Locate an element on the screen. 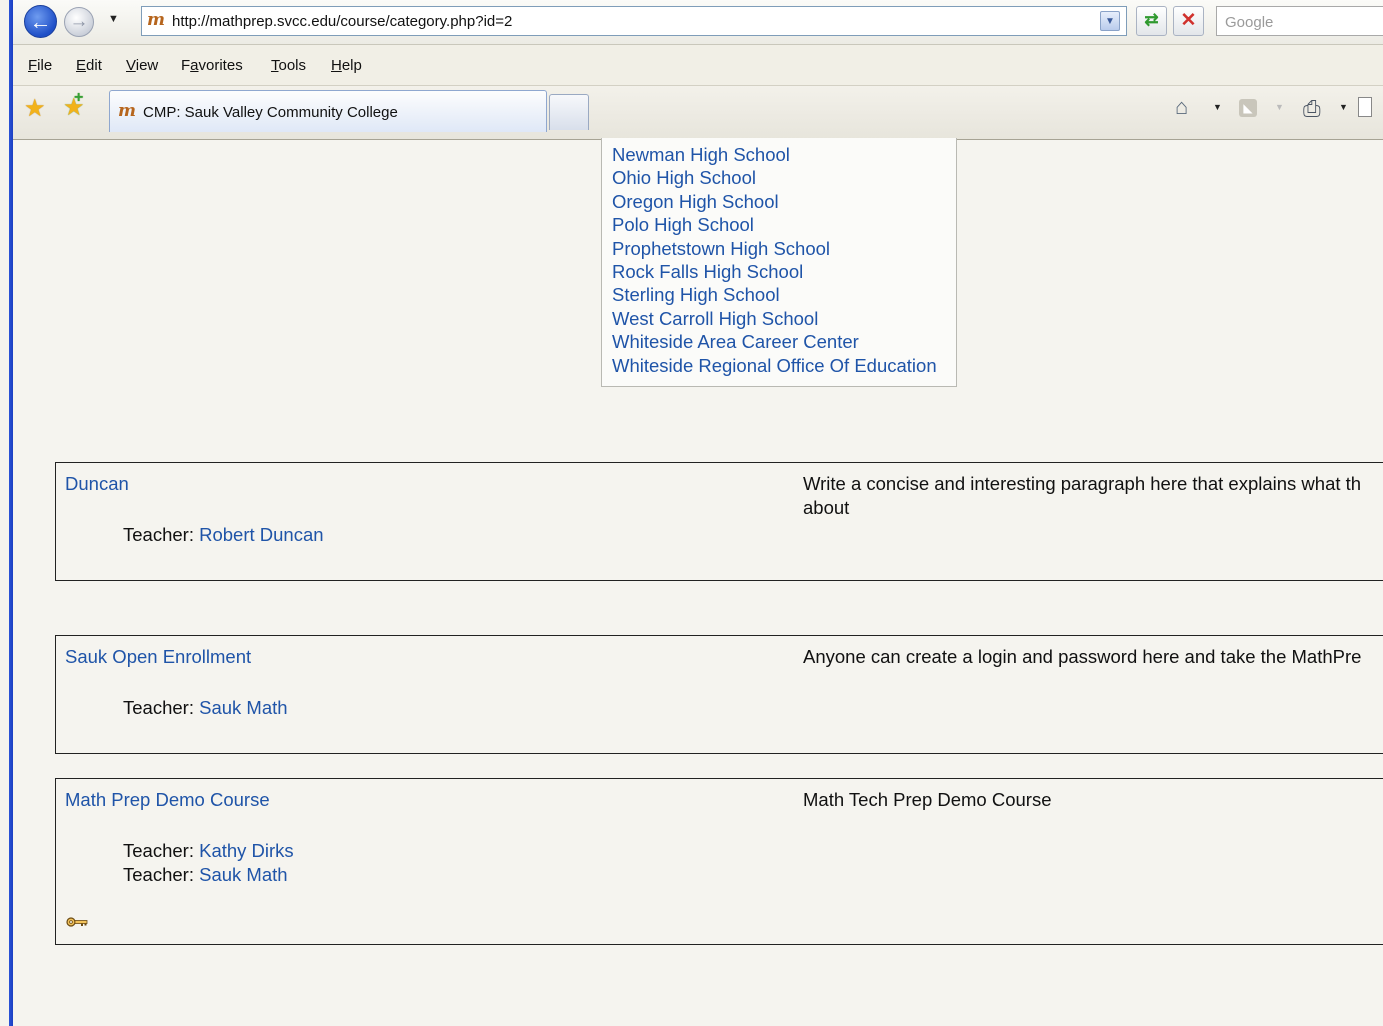  course-name-link: Sauk Open Enrollment is located at coordinates (158, 657).